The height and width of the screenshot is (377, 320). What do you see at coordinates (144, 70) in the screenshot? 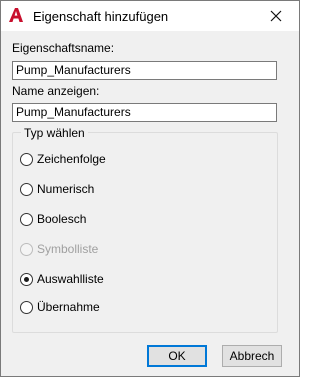
I see `property-name-input: Pump_Manufacturers` at bounding box center [144, 70].